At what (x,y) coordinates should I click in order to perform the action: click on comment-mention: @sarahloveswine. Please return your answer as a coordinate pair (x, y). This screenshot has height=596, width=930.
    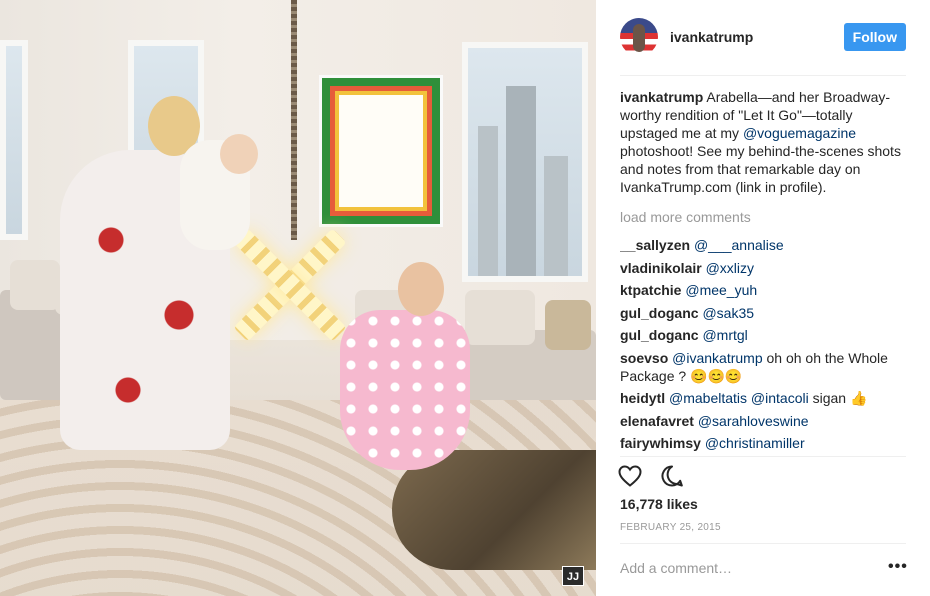
    Looking at the image, I should click on (753, 421).